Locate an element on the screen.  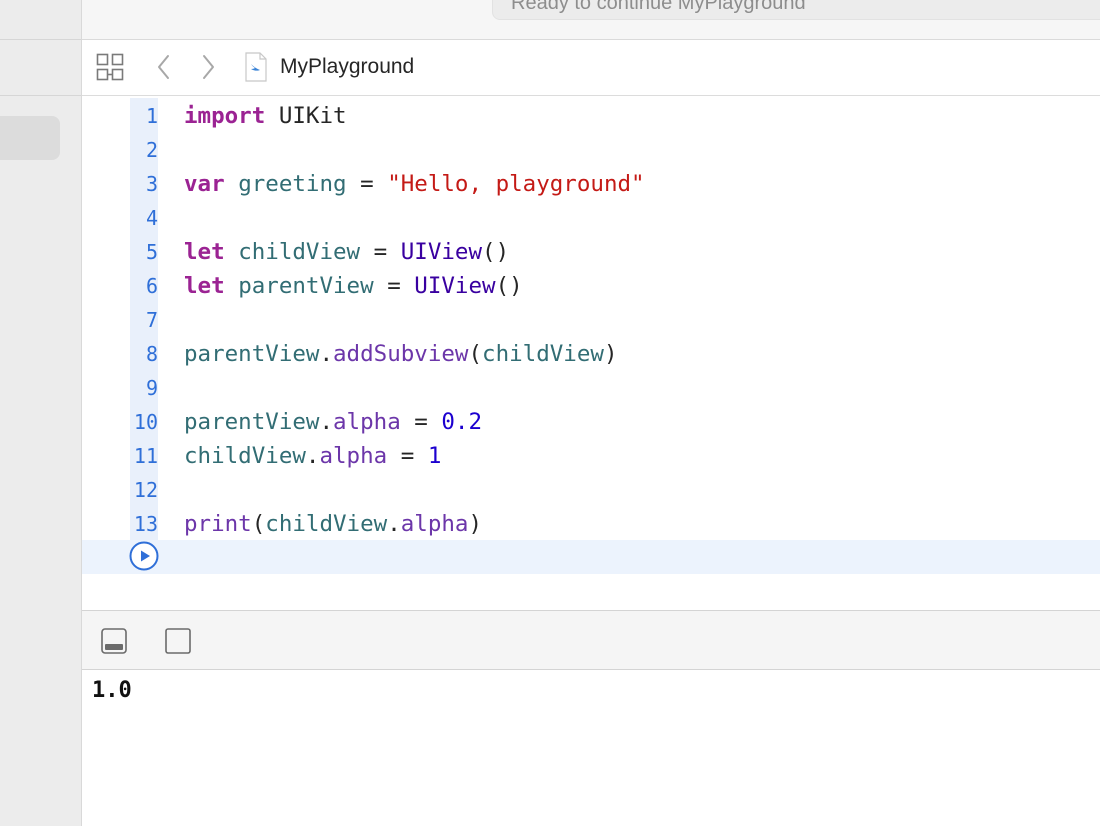
code-line: 5 let childView = UIView() is located at coordinates (591, 252).